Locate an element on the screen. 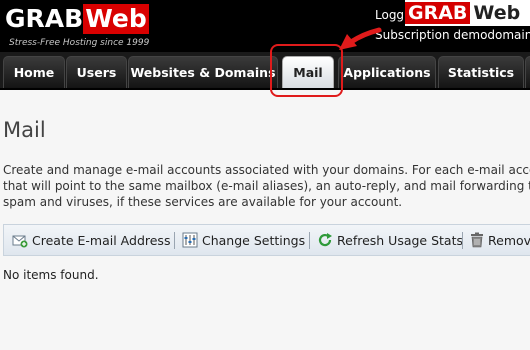 This screenshot has width=530, height=350. change-settings-button: Change Settings is located at coordinates (243, 240).